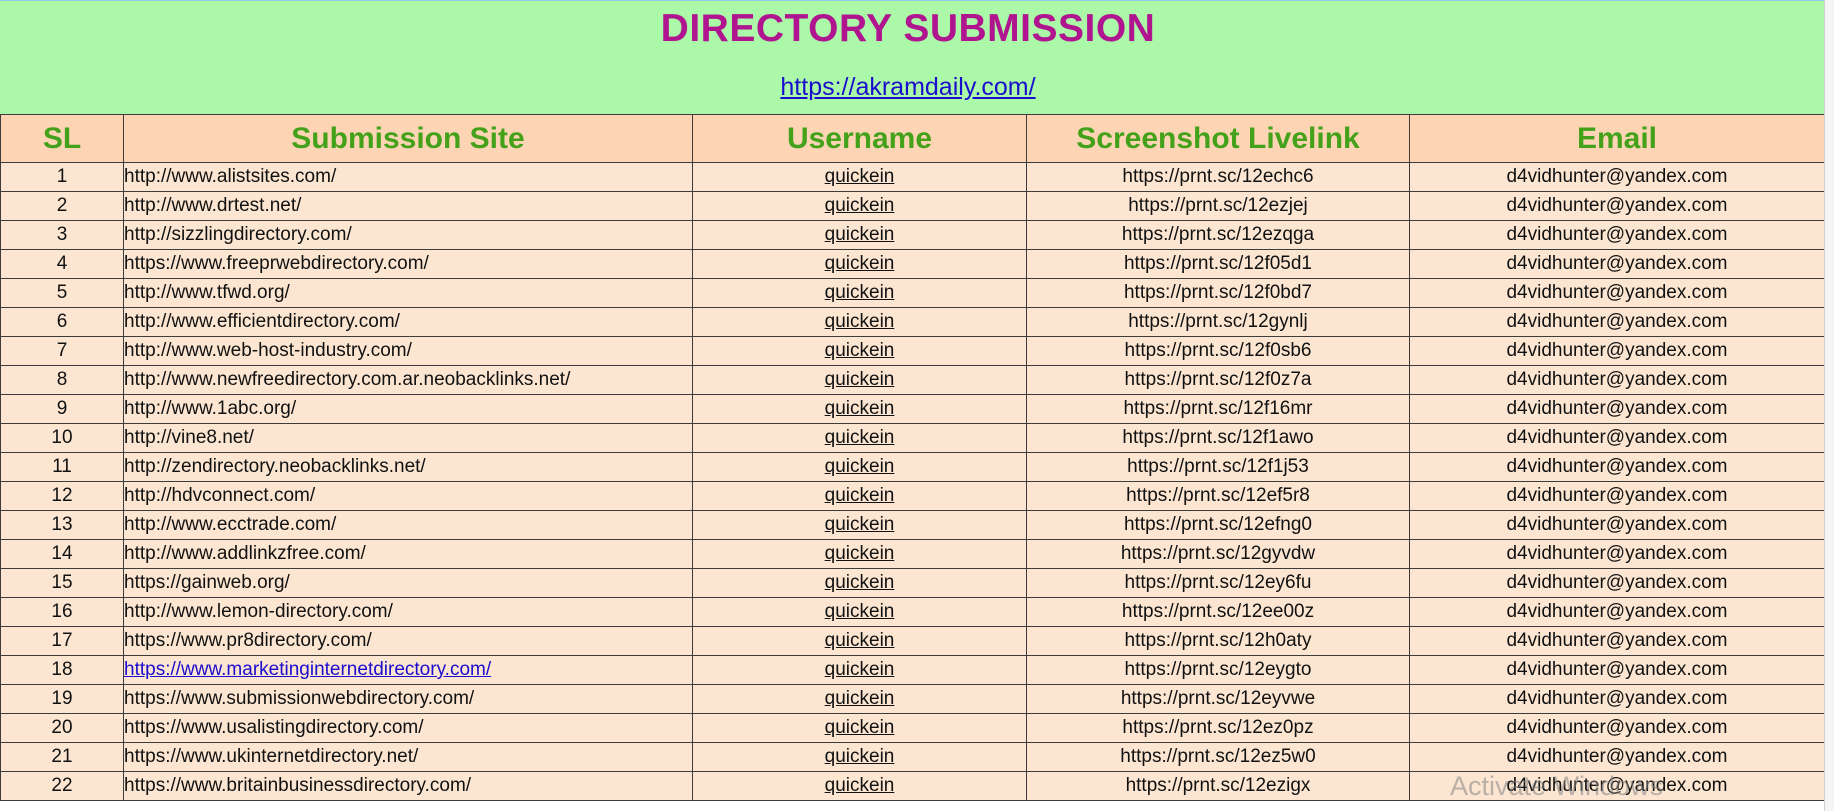  Describe the element at coordinates (62, 670) in the screenshot. I see `cell-sl: 18` at that location.